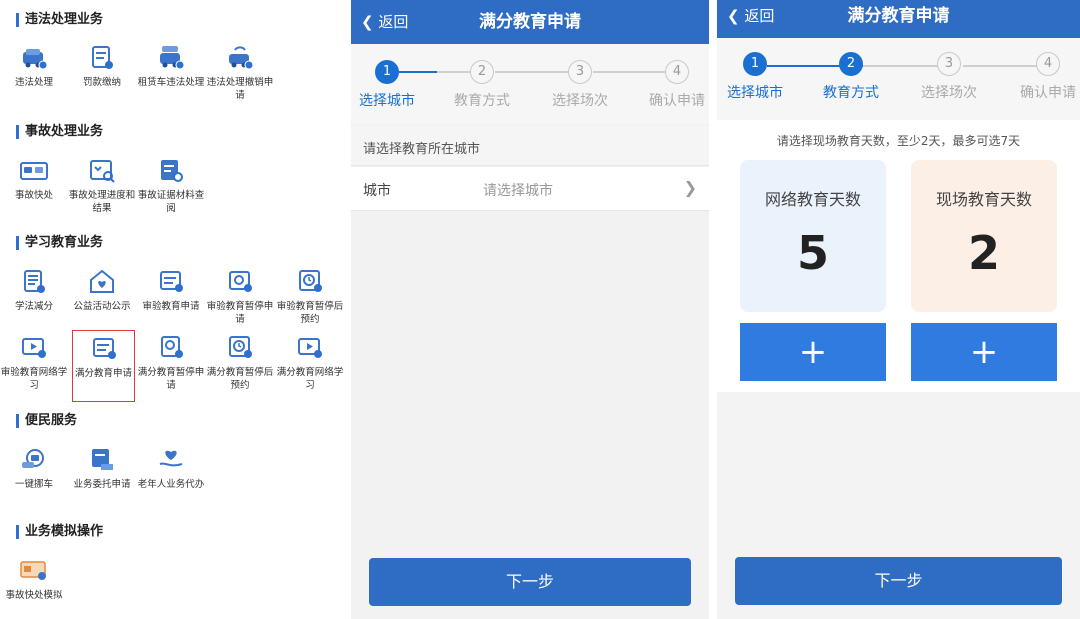 The image size is (1080, 619). I want to click on grid-item-move-car: 一键挪车, so click(34, 468).